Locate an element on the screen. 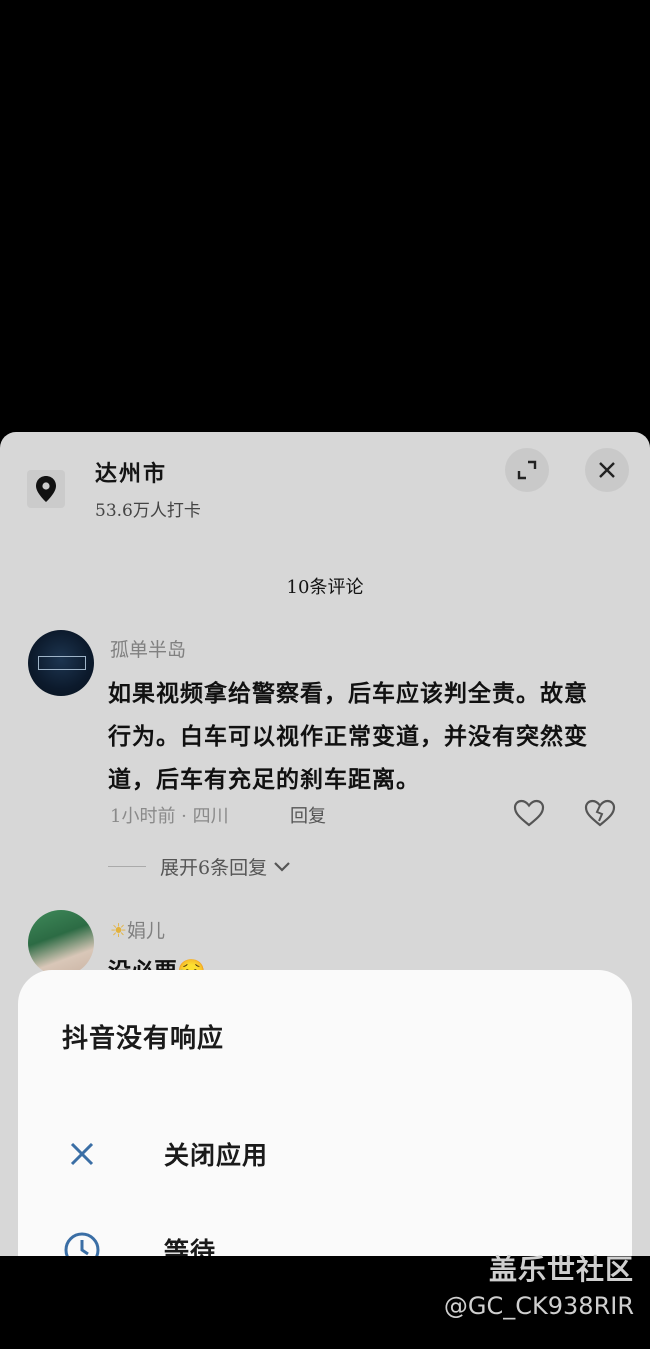 The width and height of the screenshot is (650, 1349). close-x-icon is located at coordinates (82, 1154).